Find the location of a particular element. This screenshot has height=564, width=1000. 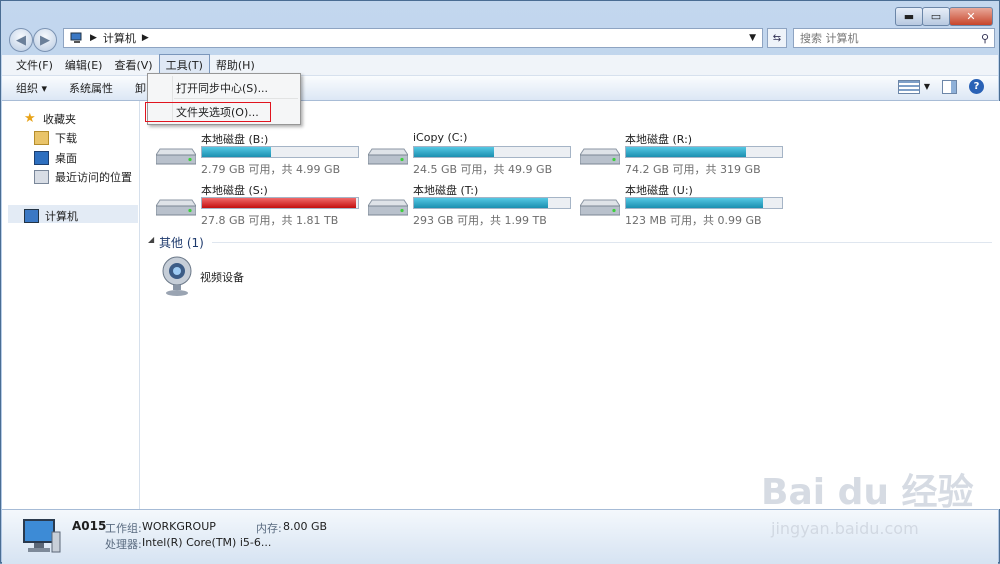

menu-file: 文件(F) is located at coordinates (34, 65).